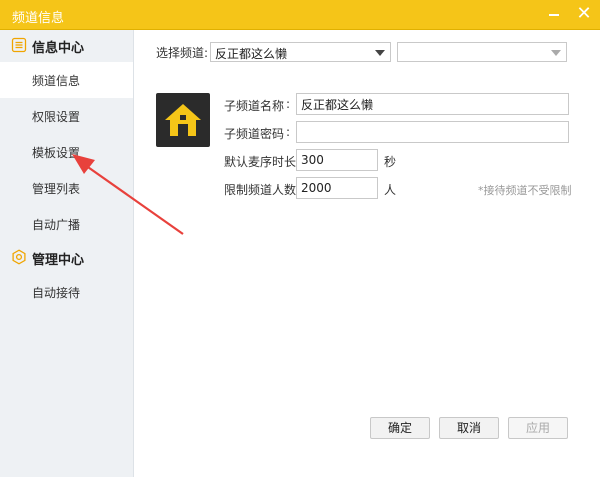 The image size is (600, 477). Describe the element at coordinates (554, 15) in the screenshot. I see `minimize-icon` at that location.